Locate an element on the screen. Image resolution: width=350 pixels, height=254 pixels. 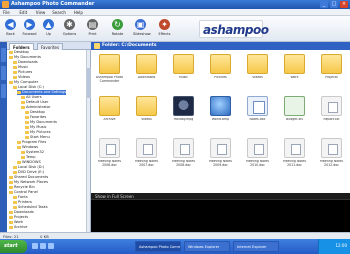
up-arrow-icon: ▲ is located at coordinates (48, 24).